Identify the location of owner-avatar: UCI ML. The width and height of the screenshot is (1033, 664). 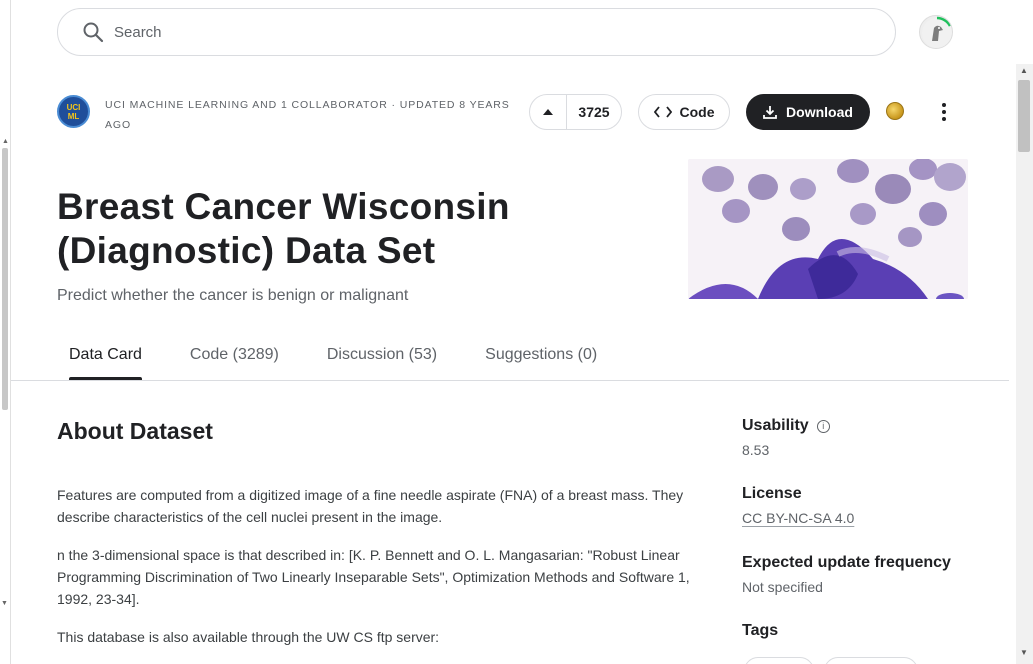
(73, 111).